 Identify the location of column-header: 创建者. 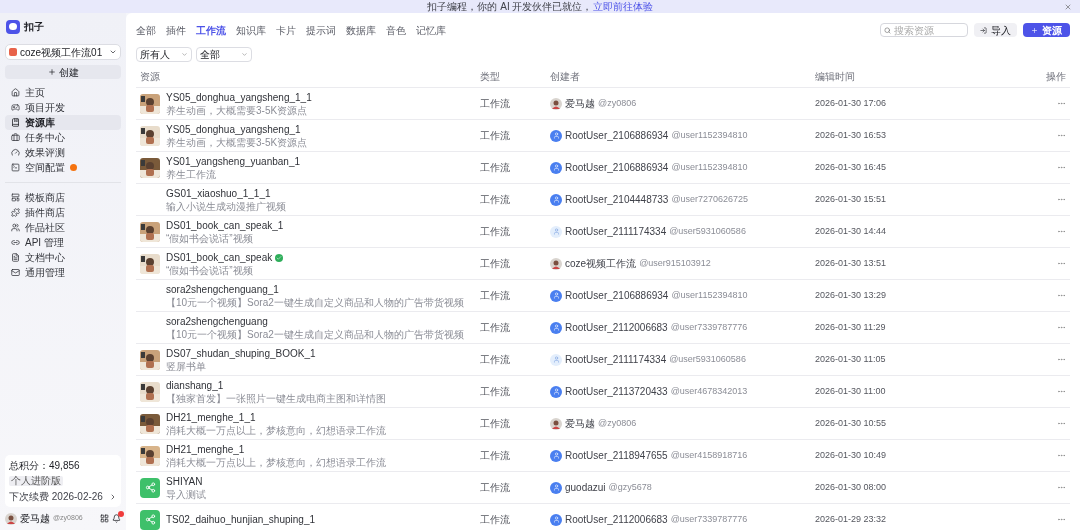
(565, 77).